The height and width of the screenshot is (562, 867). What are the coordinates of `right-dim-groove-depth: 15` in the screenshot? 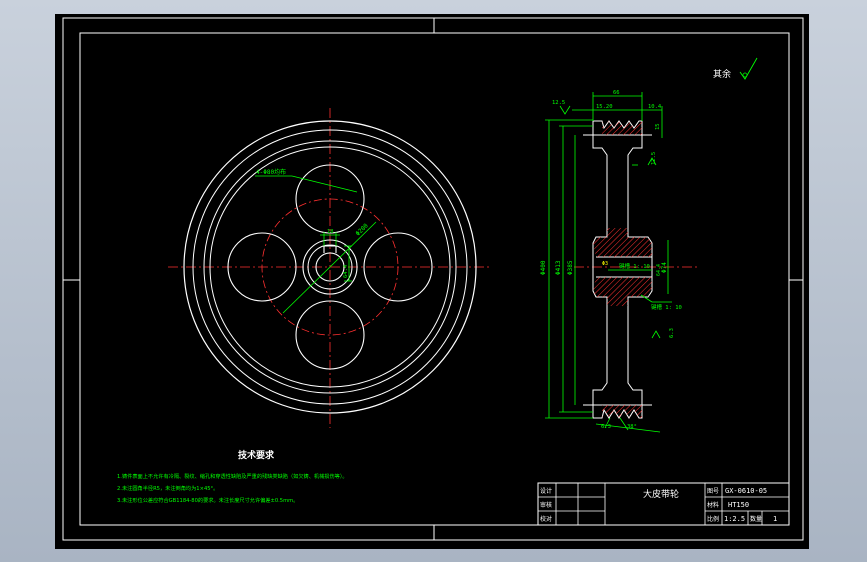 It's located at (658, 126).